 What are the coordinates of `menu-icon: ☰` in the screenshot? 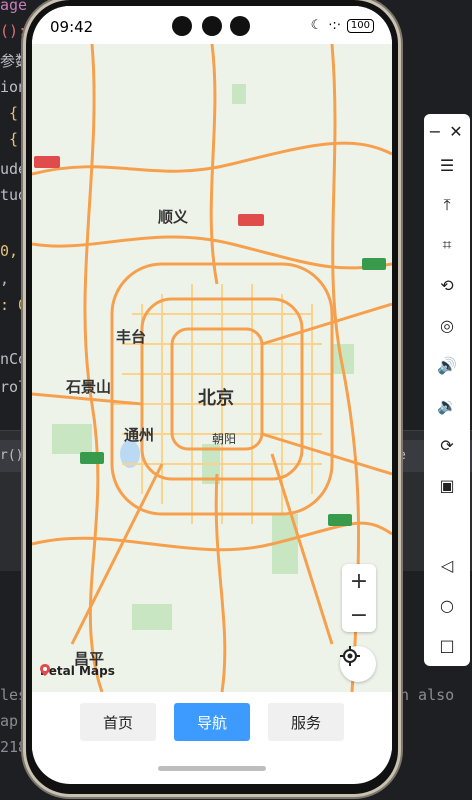 It's located at (447, 165).